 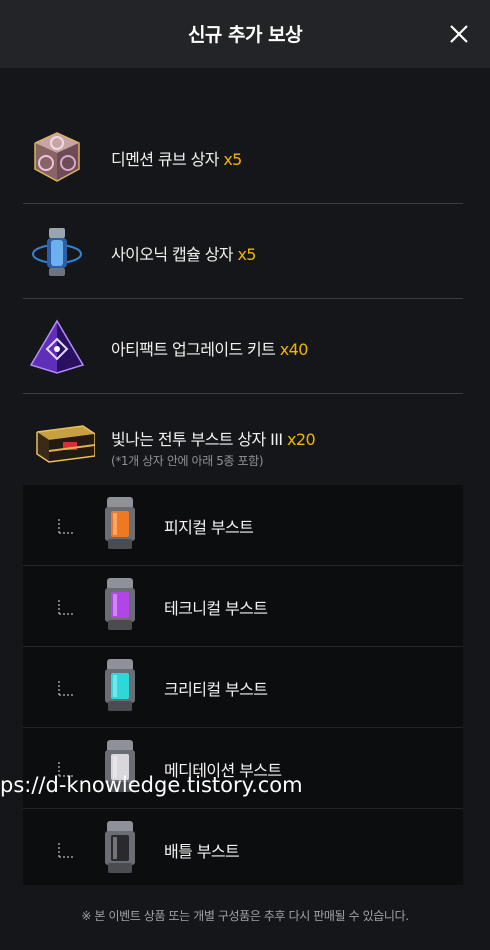 I want to click on boost-label: 피지컬 부스트, so click(x=209, y=527).